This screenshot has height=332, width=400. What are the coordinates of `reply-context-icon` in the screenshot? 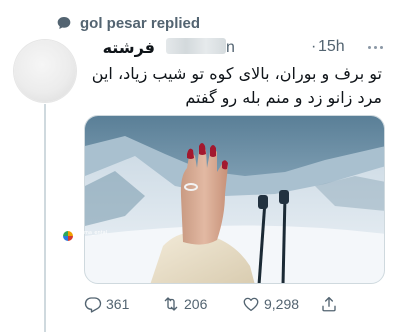 It's located at (64, 23).